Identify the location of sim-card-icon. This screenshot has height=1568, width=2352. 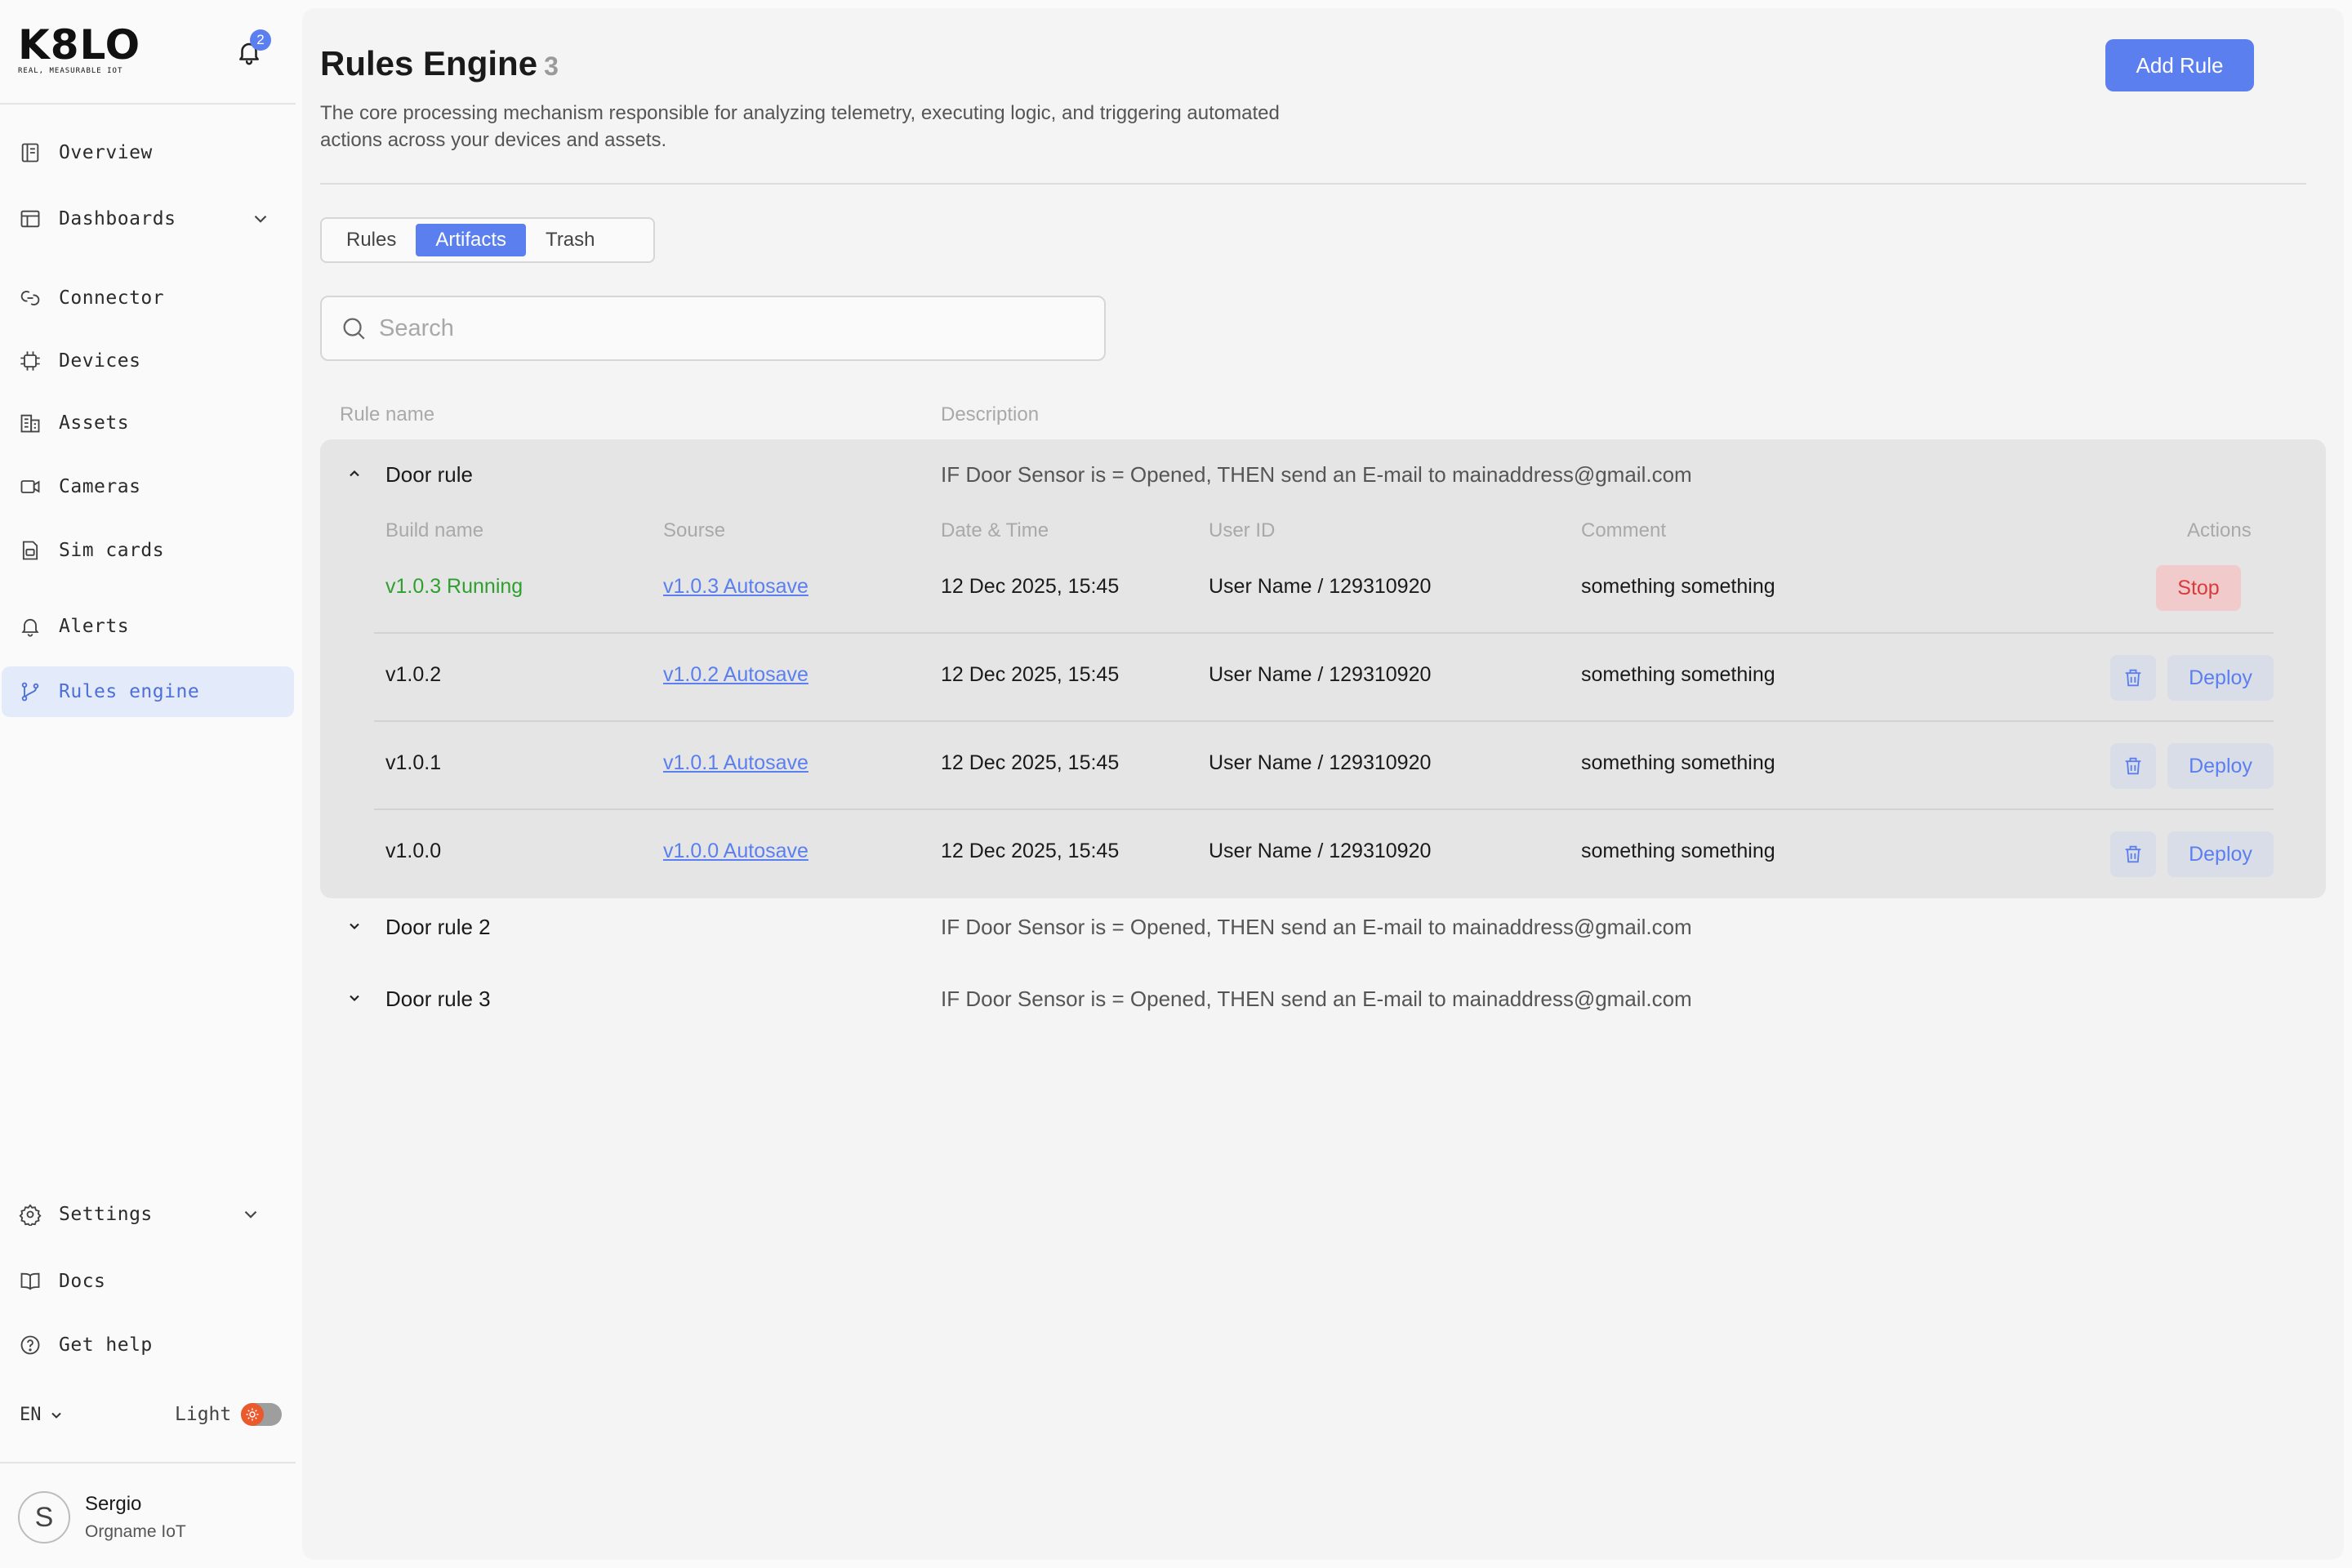
(30, 550).